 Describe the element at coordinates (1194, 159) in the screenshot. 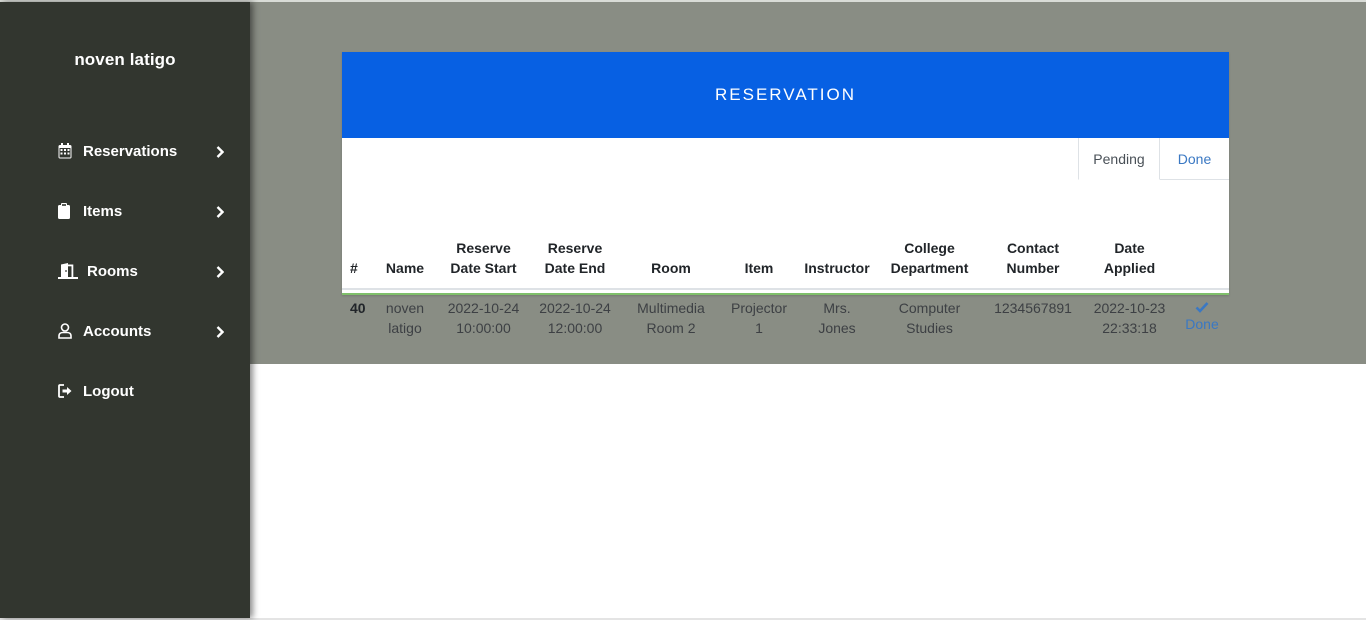

I see `tab-done: Done` at that location.